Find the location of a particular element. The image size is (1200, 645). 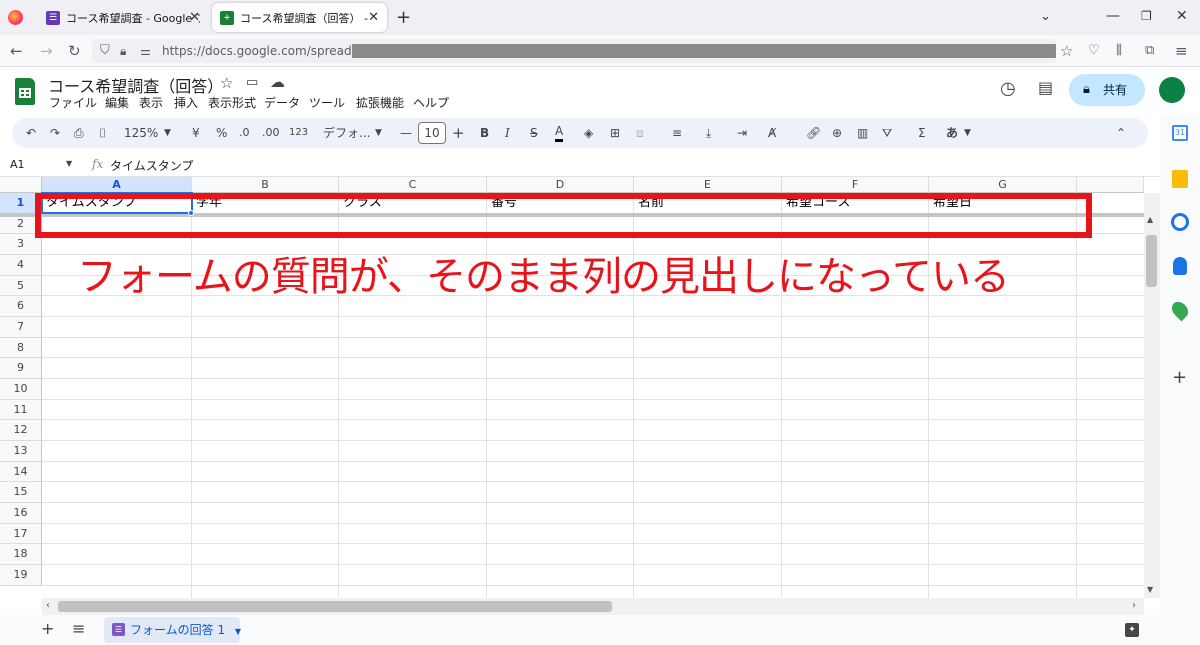

app-menu-icon: ≡ is located at coordinates (1181, 51).